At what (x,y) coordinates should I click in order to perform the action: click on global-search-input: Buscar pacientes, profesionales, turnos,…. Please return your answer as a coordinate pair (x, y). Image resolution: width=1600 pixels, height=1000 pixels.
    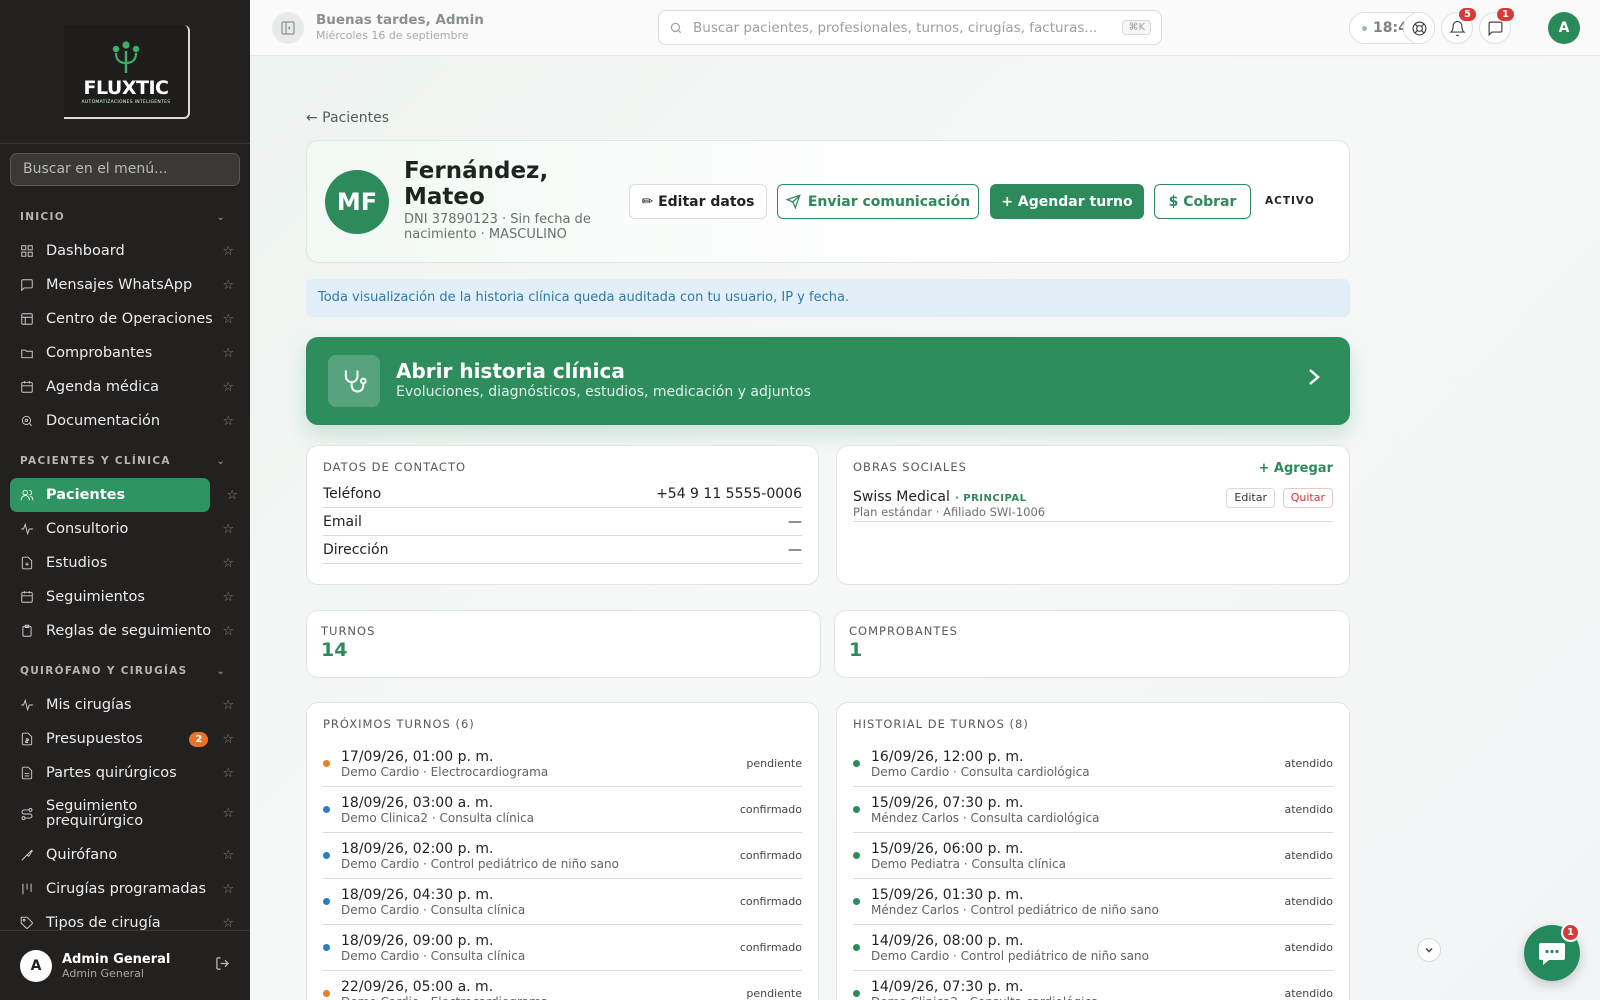
    Looking at the image, I should click on (910, 27).